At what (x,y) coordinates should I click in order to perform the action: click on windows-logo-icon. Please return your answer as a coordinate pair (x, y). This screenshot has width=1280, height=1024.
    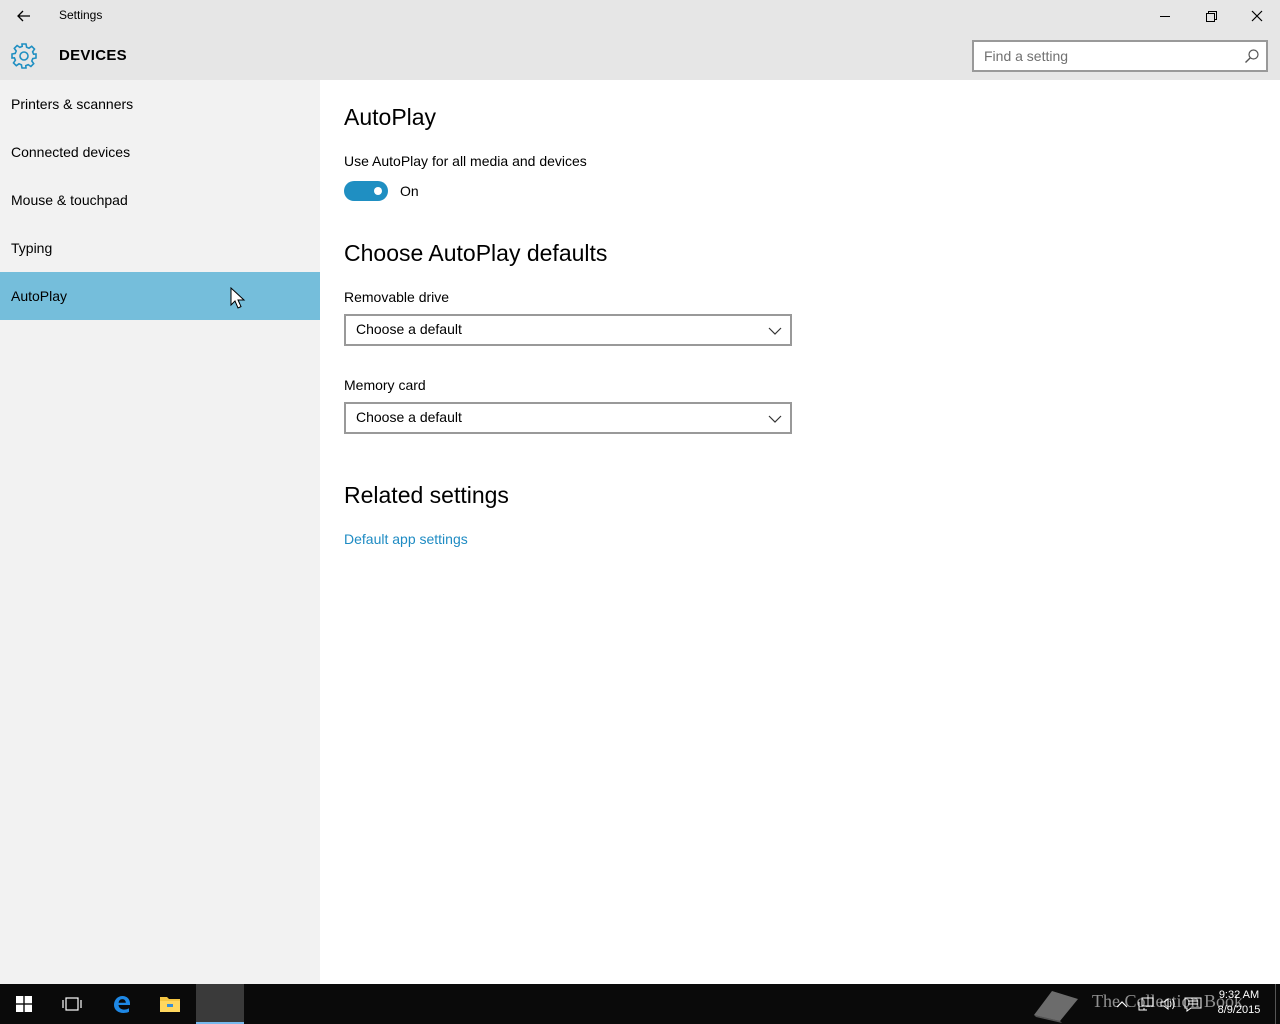
    Looking at the image, I should click on (24, 1004).